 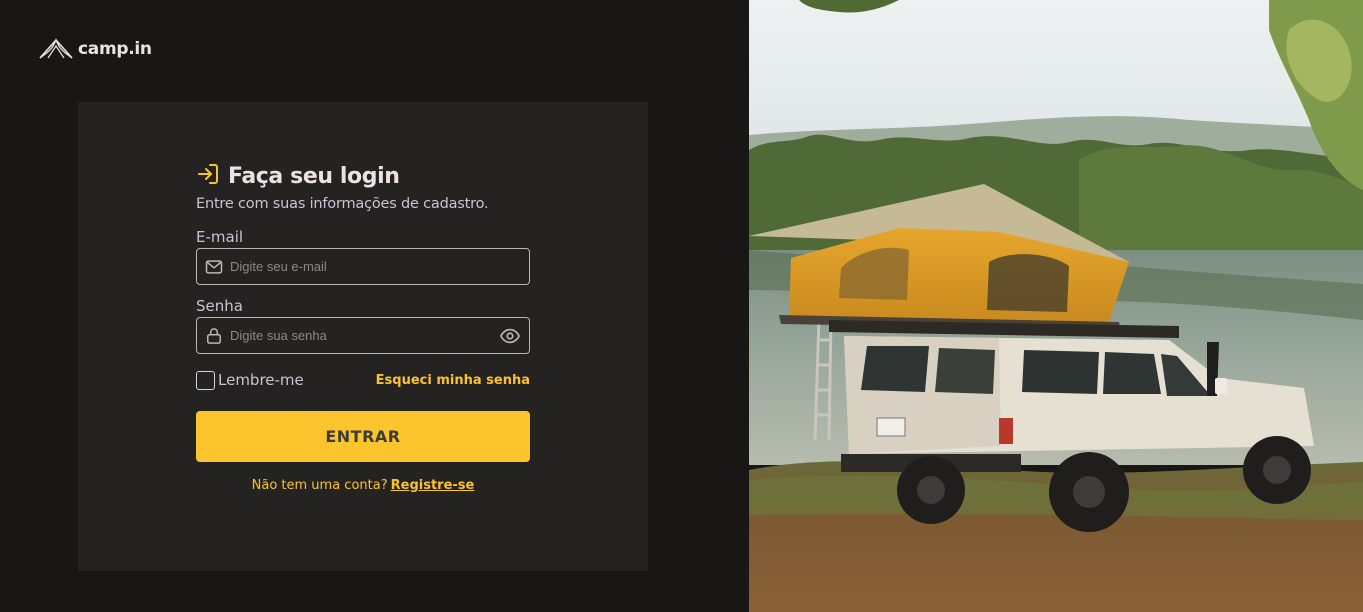 What do you see at coordinates (375, 266) in the screenshot?
I see `email-input` at bounding box center [375, 266].